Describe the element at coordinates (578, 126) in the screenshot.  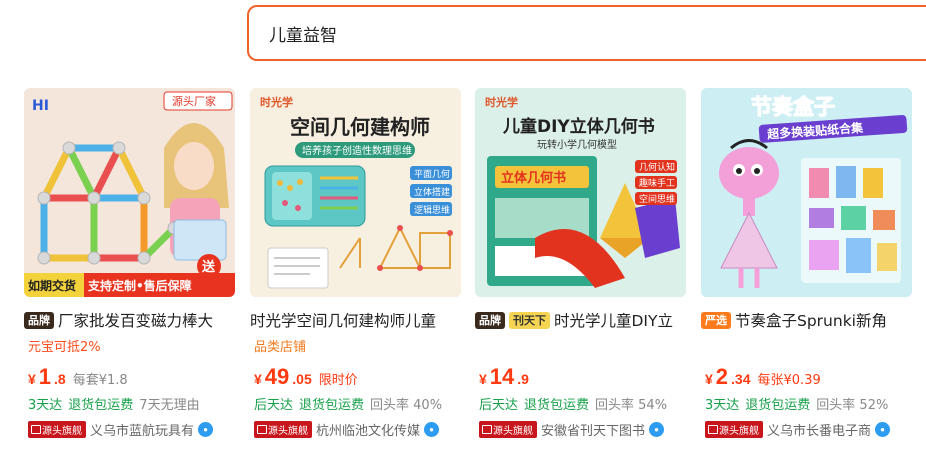
I see `image-headline: 儿童DIY立体几何书` at that location.